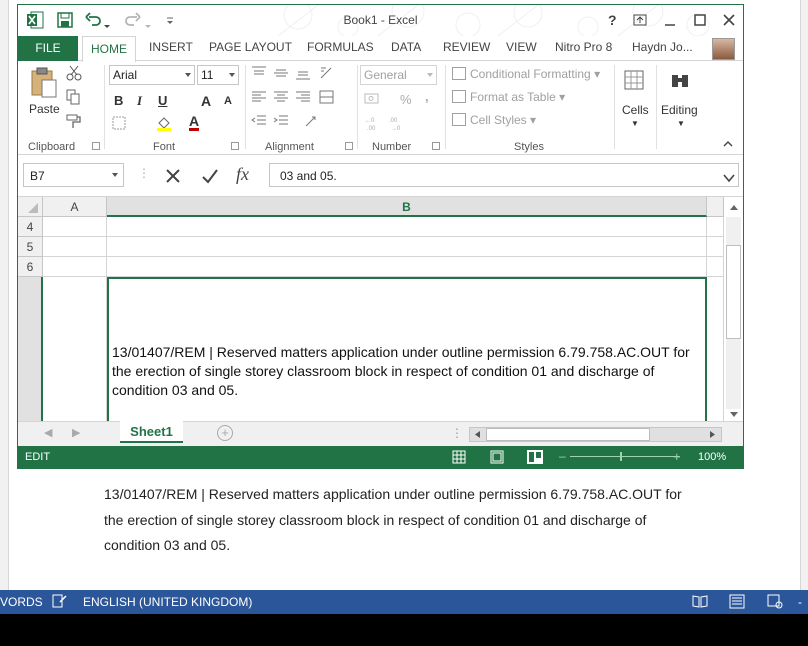 The image size is (808, 646). Describe the element at coordinates (535, 457) in the screenshot. I see `page-break-view-icon` at that location.